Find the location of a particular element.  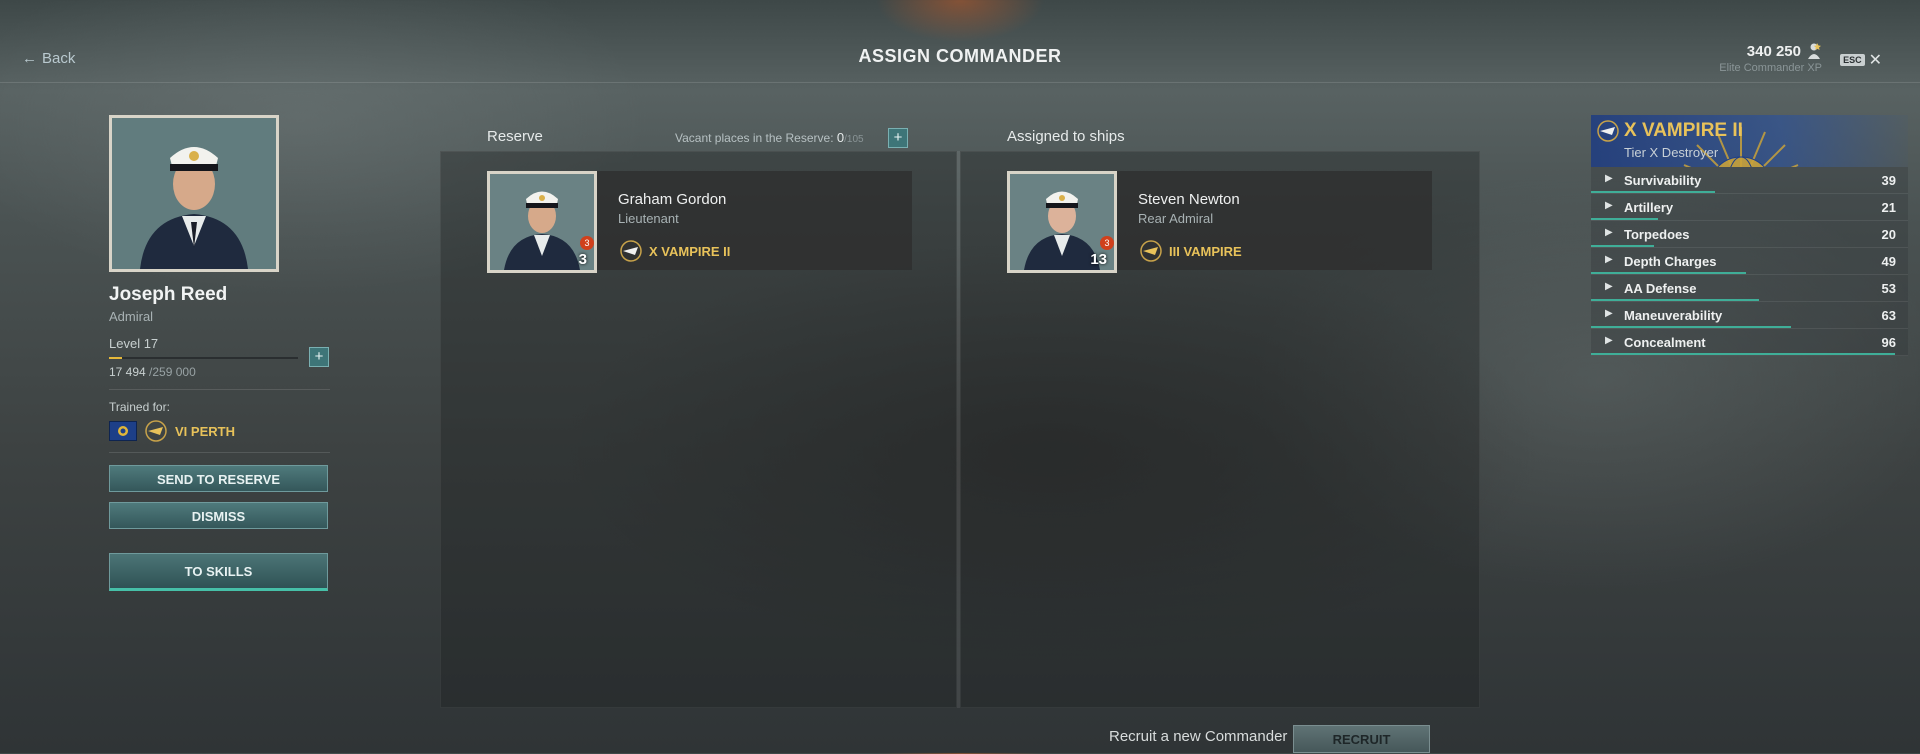

reserve-vacant-places: Vacant places in the Reserve: 0/105 is located at coordinates (769, 137).